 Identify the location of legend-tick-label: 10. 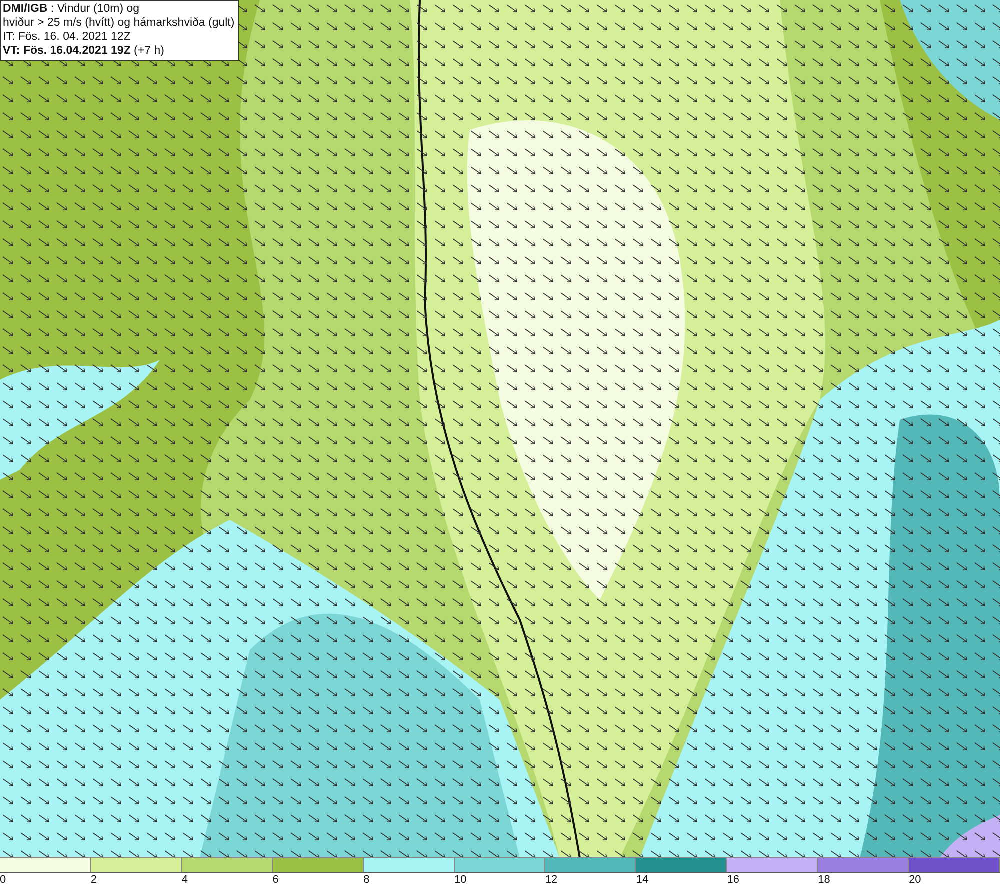
(460, 880).